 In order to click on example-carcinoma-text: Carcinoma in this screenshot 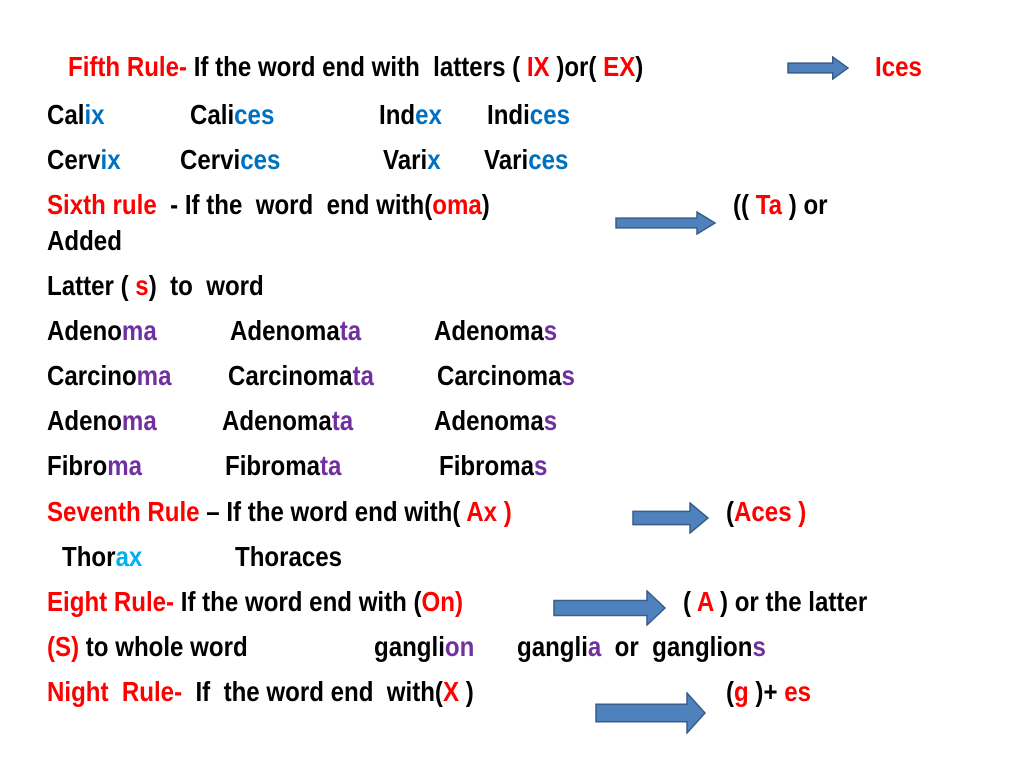, I will do `click(109, 376)`.